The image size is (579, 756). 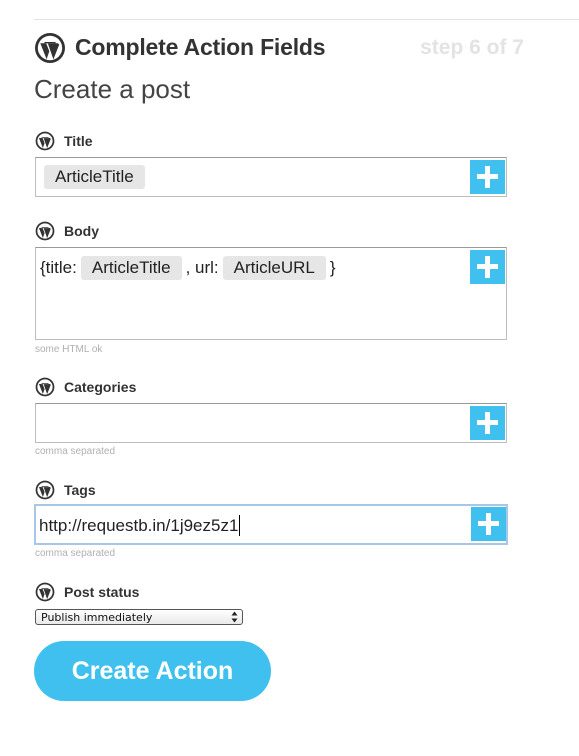 I want to click on body-field-content: {title: ArticleTitle , url: ArticleURL }, so click(x=188, y=268).